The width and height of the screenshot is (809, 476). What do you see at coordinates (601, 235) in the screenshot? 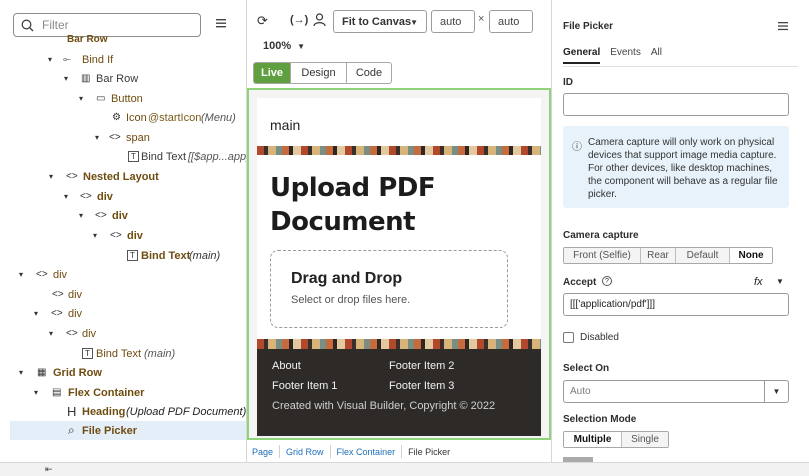
I see `camera-capture-label: Camera capture` at bounding box center [601, 235].